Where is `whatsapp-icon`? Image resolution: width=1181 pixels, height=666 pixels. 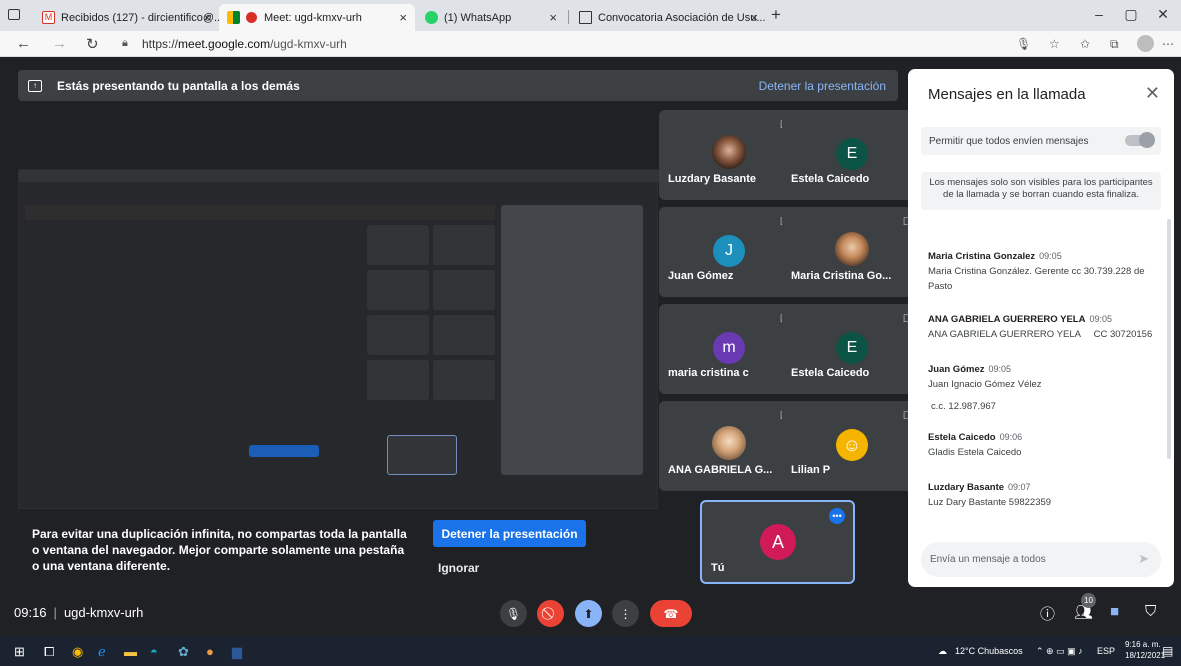 whatsapp-icon is located at coordinates (431, 17).